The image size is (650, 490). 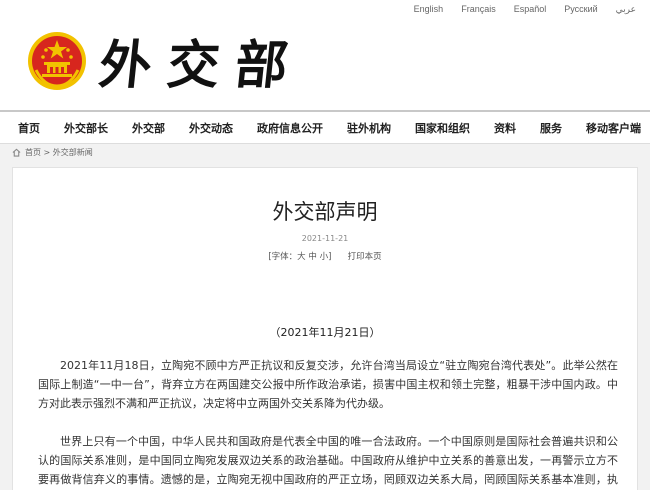 What do you see at coordinates (86, 128) in the screenshot?
I see `nav-minister: 外交部长` at bounding box center [86, 128].